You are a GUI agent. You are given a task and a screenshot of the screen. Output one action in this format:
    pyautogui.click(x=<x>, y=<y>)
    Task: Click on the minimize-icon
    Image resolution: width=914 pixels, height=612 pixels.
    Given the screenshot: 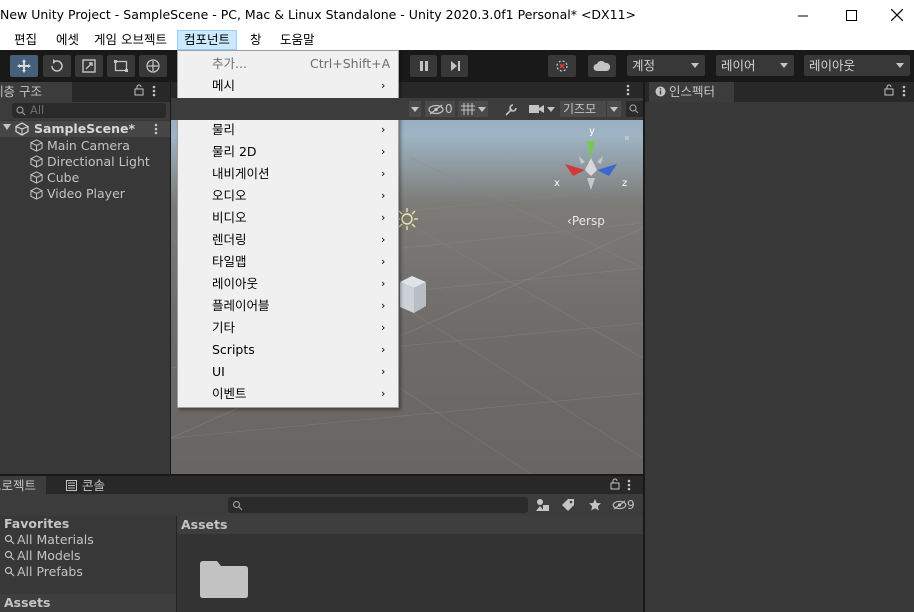 What is the action you would take?
    pyautogui.click(x=802, y=15)
    